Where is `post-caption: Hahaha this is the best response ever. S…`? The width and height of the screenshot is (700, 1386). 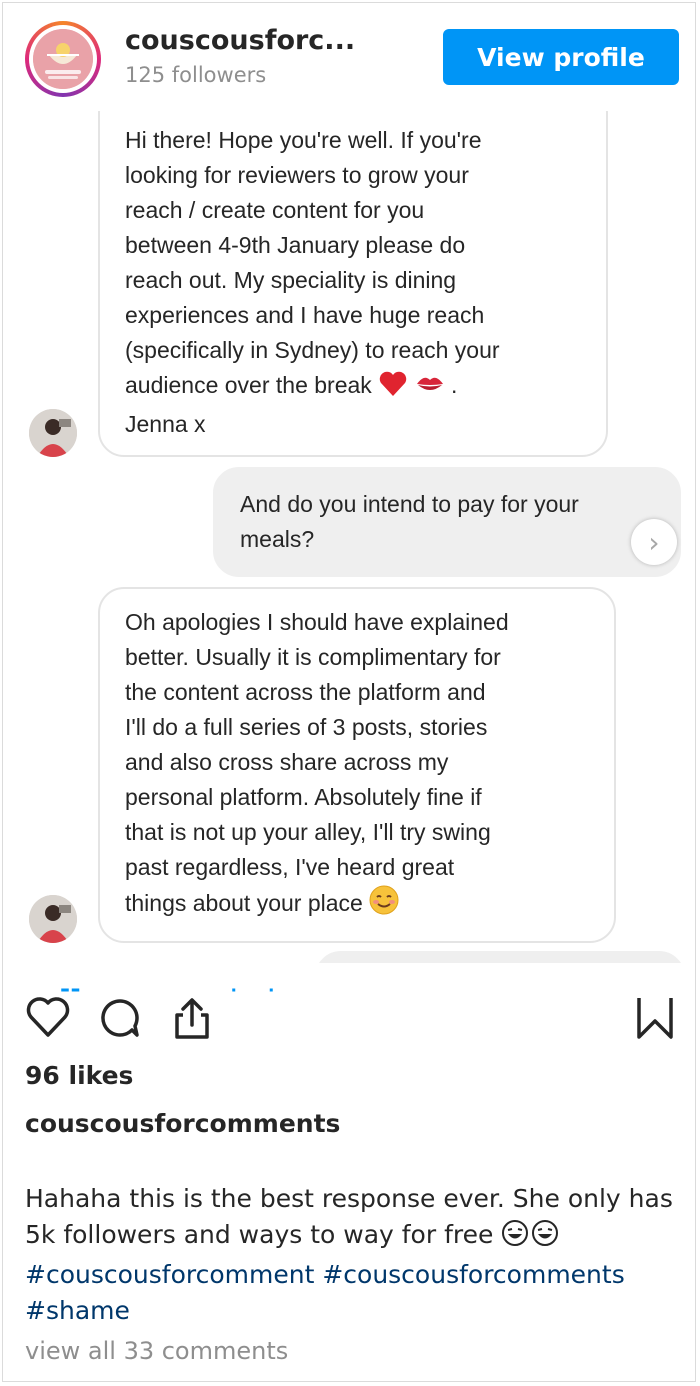 post-caption: Hahaha this is the best response ever. S… is located at coordinates (355, 1255).